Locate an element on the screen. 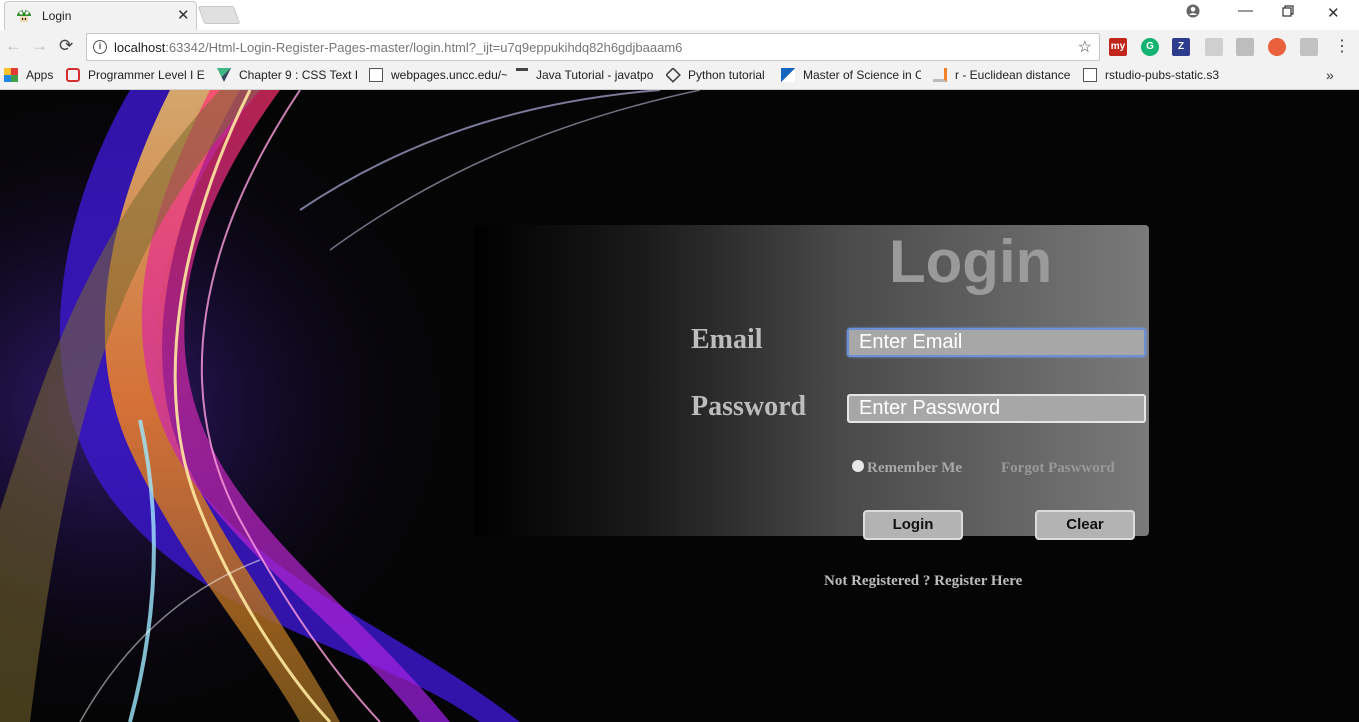 This screenshot has width=1359, height=722. bookmark-item: webpages.uncc.edu/~ is located at coordinates (438, 77).